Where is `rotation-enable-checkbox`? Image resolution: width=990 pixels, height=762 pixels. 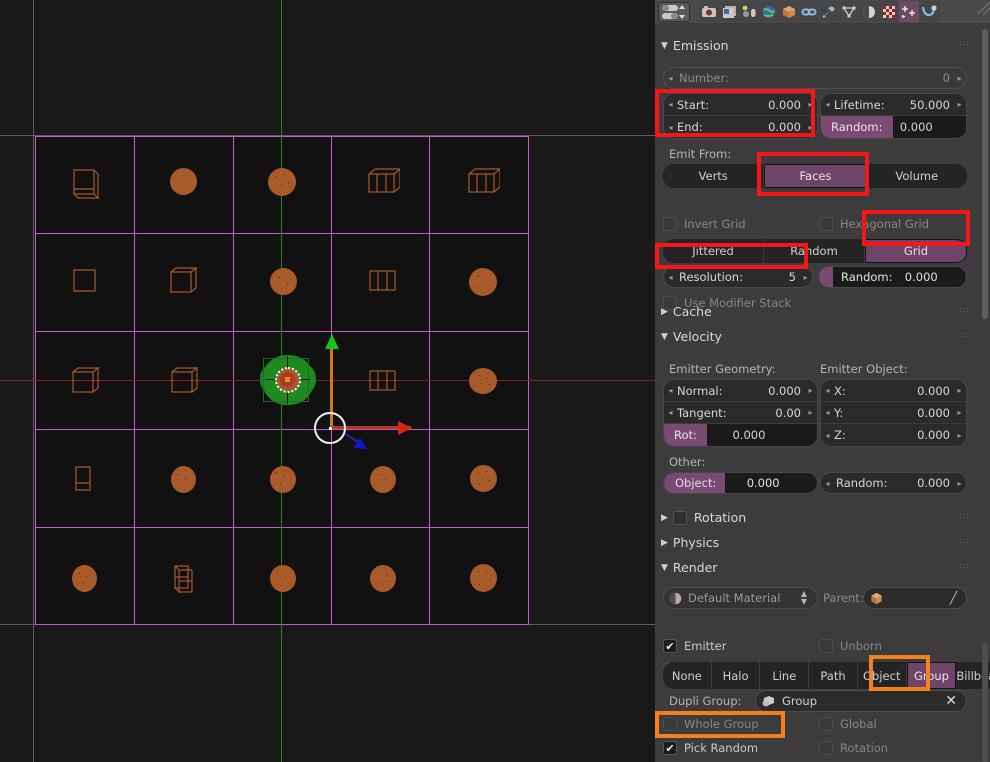 rotation-enable-checkbox is located at coordinates (679, 517).